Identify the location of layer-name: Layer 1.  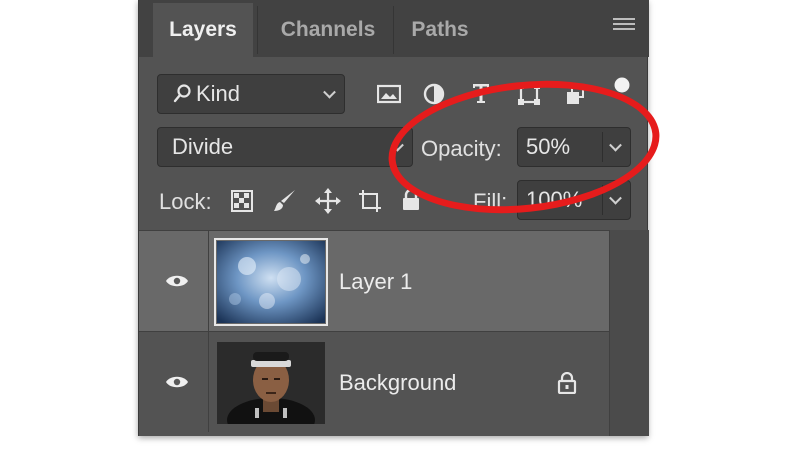
(376, 281).